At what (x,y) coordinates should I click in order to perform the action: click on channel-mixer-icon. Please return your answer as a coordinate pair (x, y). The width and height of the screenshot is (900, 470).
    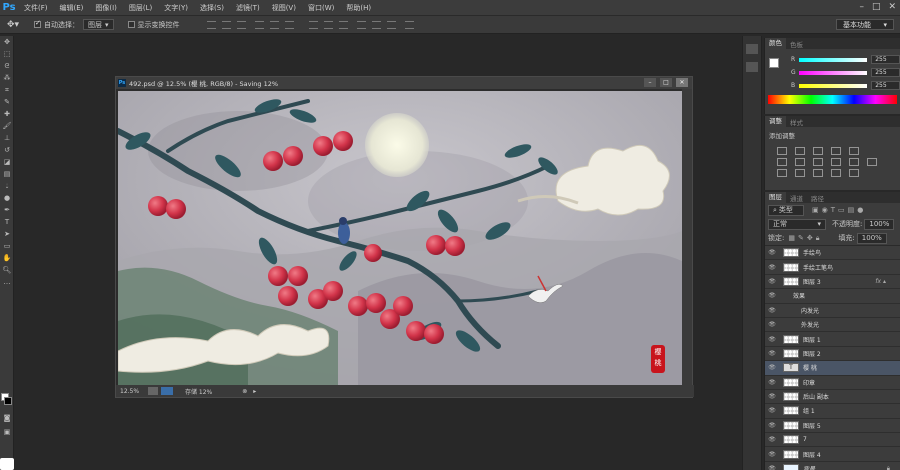
    Looking at the image, I should click on (854, 162).